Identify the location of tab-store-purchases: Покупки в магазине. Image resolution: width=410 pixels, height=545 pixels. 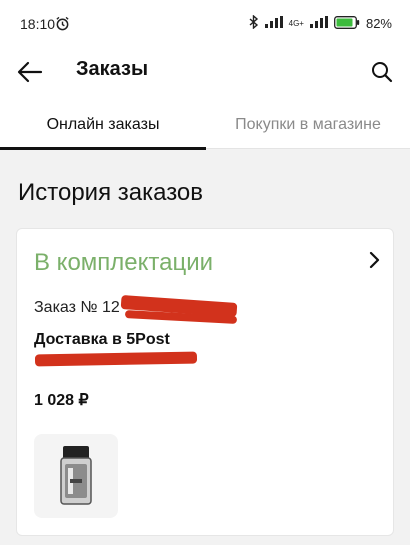
(308, 124).